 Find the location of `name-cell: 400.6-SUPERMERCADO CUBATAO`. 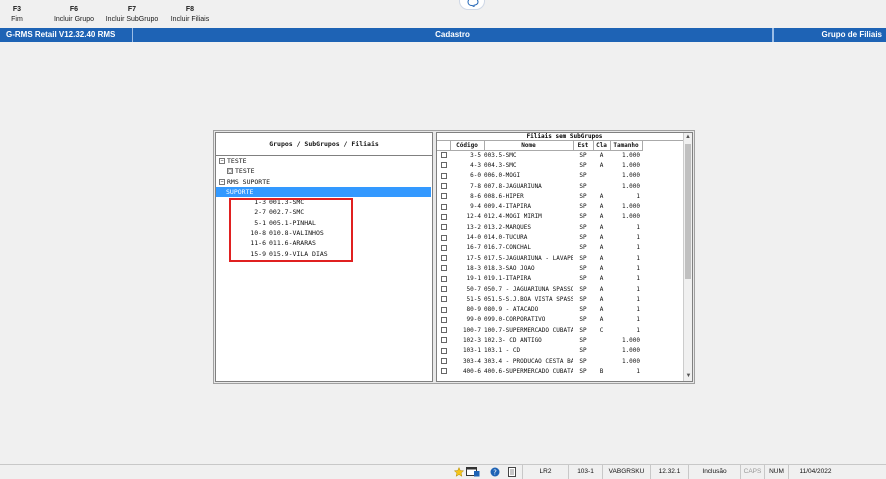

name-cell: 400.6-SUPERMERCADO CUBATAO is located at coordinates (528, 371).